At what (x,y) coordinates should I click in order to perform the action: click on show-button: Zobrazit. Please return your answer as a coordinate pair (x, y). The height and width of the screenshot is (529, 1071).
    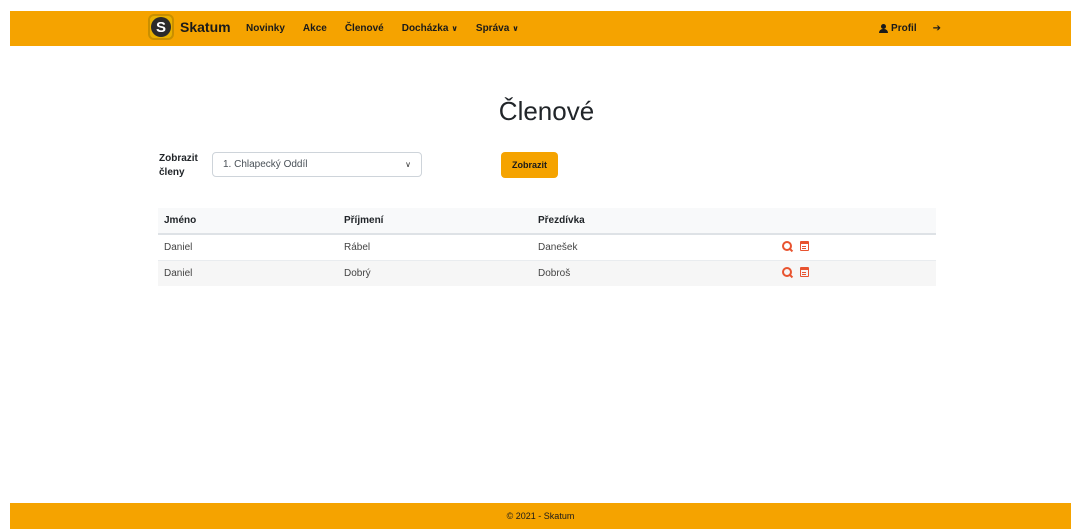
    Looking at the image, I should click on (529, 165).